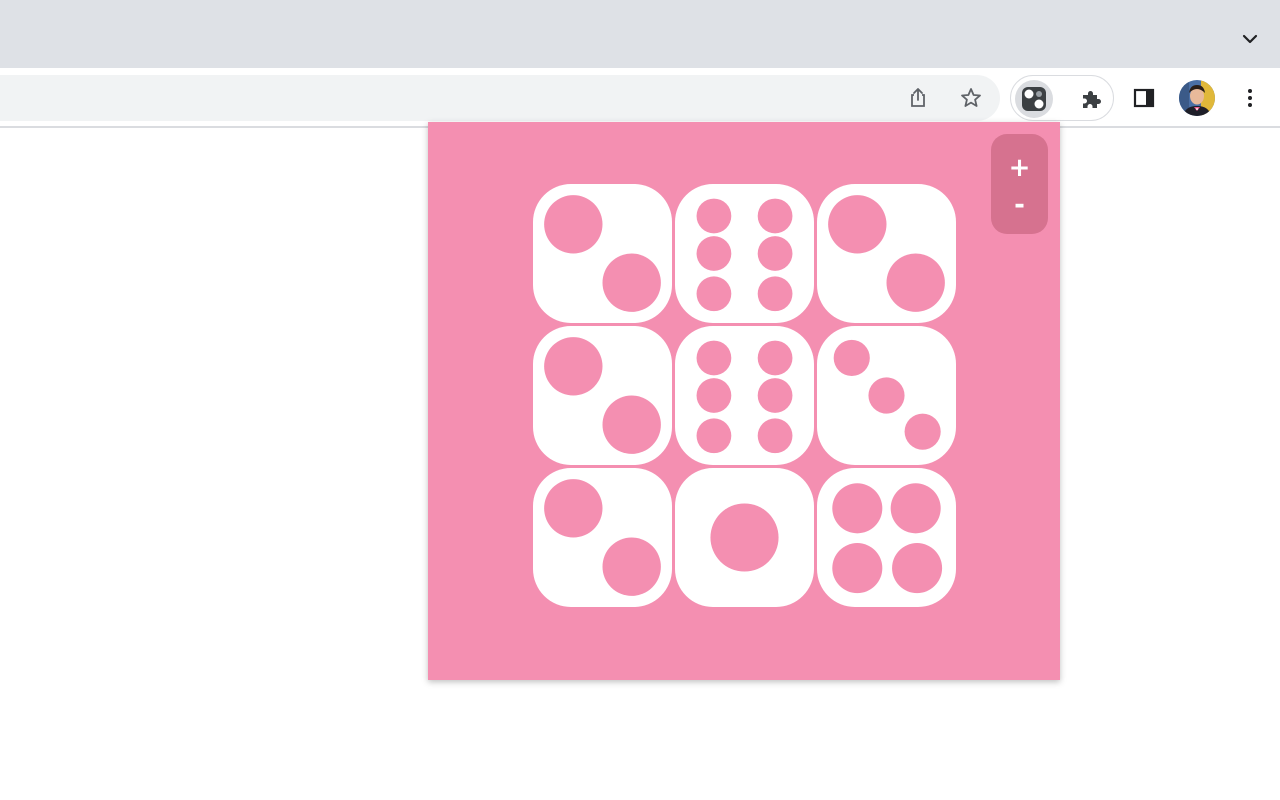  Describe the element at coordinates (971, 98) in the screenshot. I see `star-icon` at that location.